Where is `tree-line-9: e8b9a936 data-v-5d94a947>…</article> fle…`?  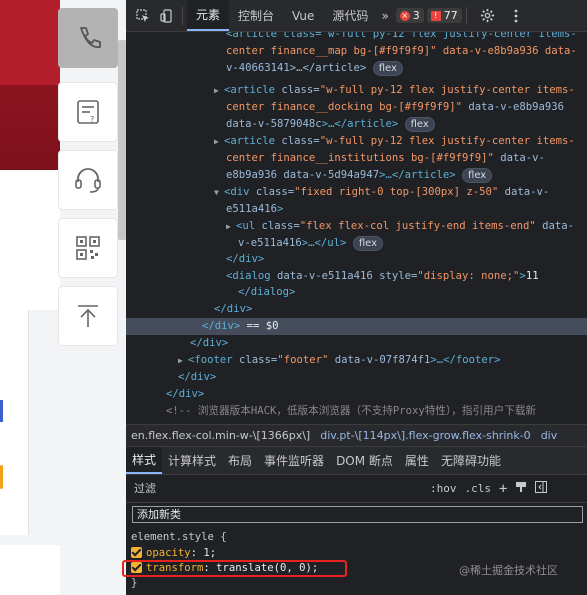
tree-line-9: e8b9a936 data-v-5d94a947>…</article> fle… is located at coordinates (406, 175).